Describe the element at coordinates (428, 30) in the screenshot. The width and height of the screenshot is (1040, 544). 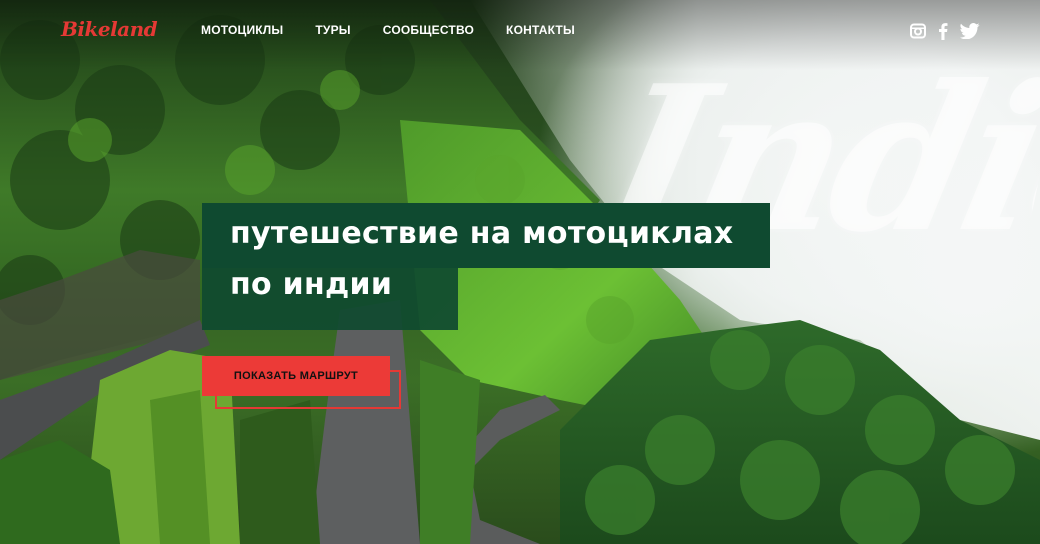
I see `nav-item-community: СООБЩЕСТВО` at that location.